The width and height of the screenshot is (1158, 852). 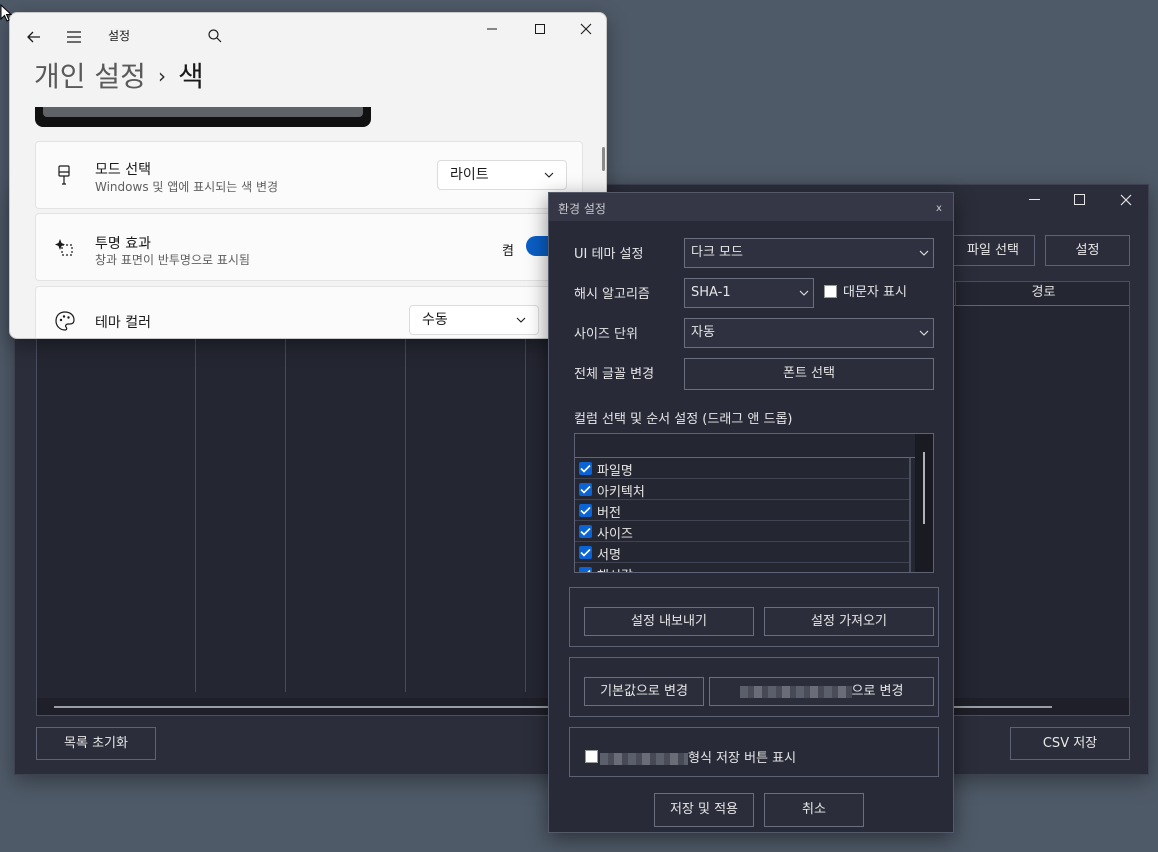 I want to click on size-unit-value: 자동, so click(x=703, y=332).